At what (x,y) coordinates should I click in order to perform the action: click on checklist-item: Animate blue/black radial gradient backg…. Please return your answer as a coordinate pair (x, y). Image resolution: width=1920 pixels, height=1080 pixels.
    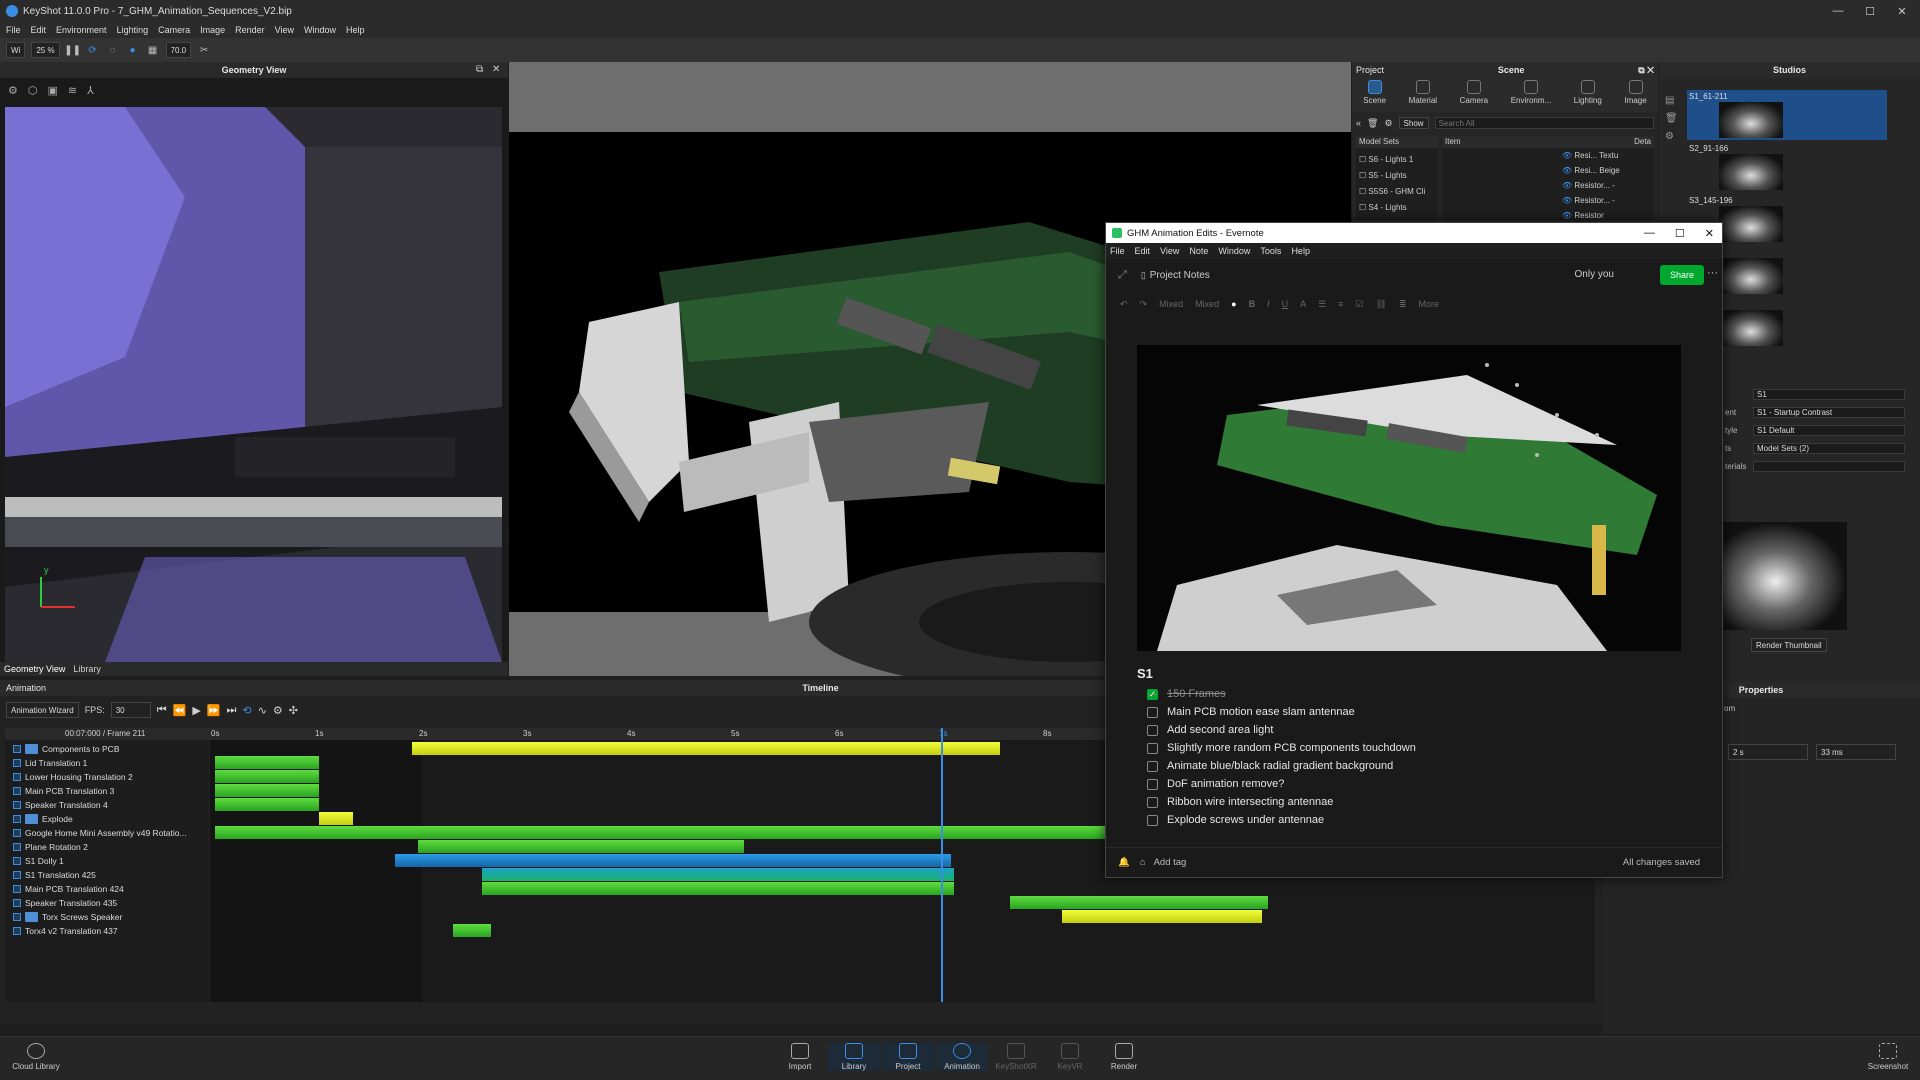
    Looking at the image, I should click on (1270, 766).